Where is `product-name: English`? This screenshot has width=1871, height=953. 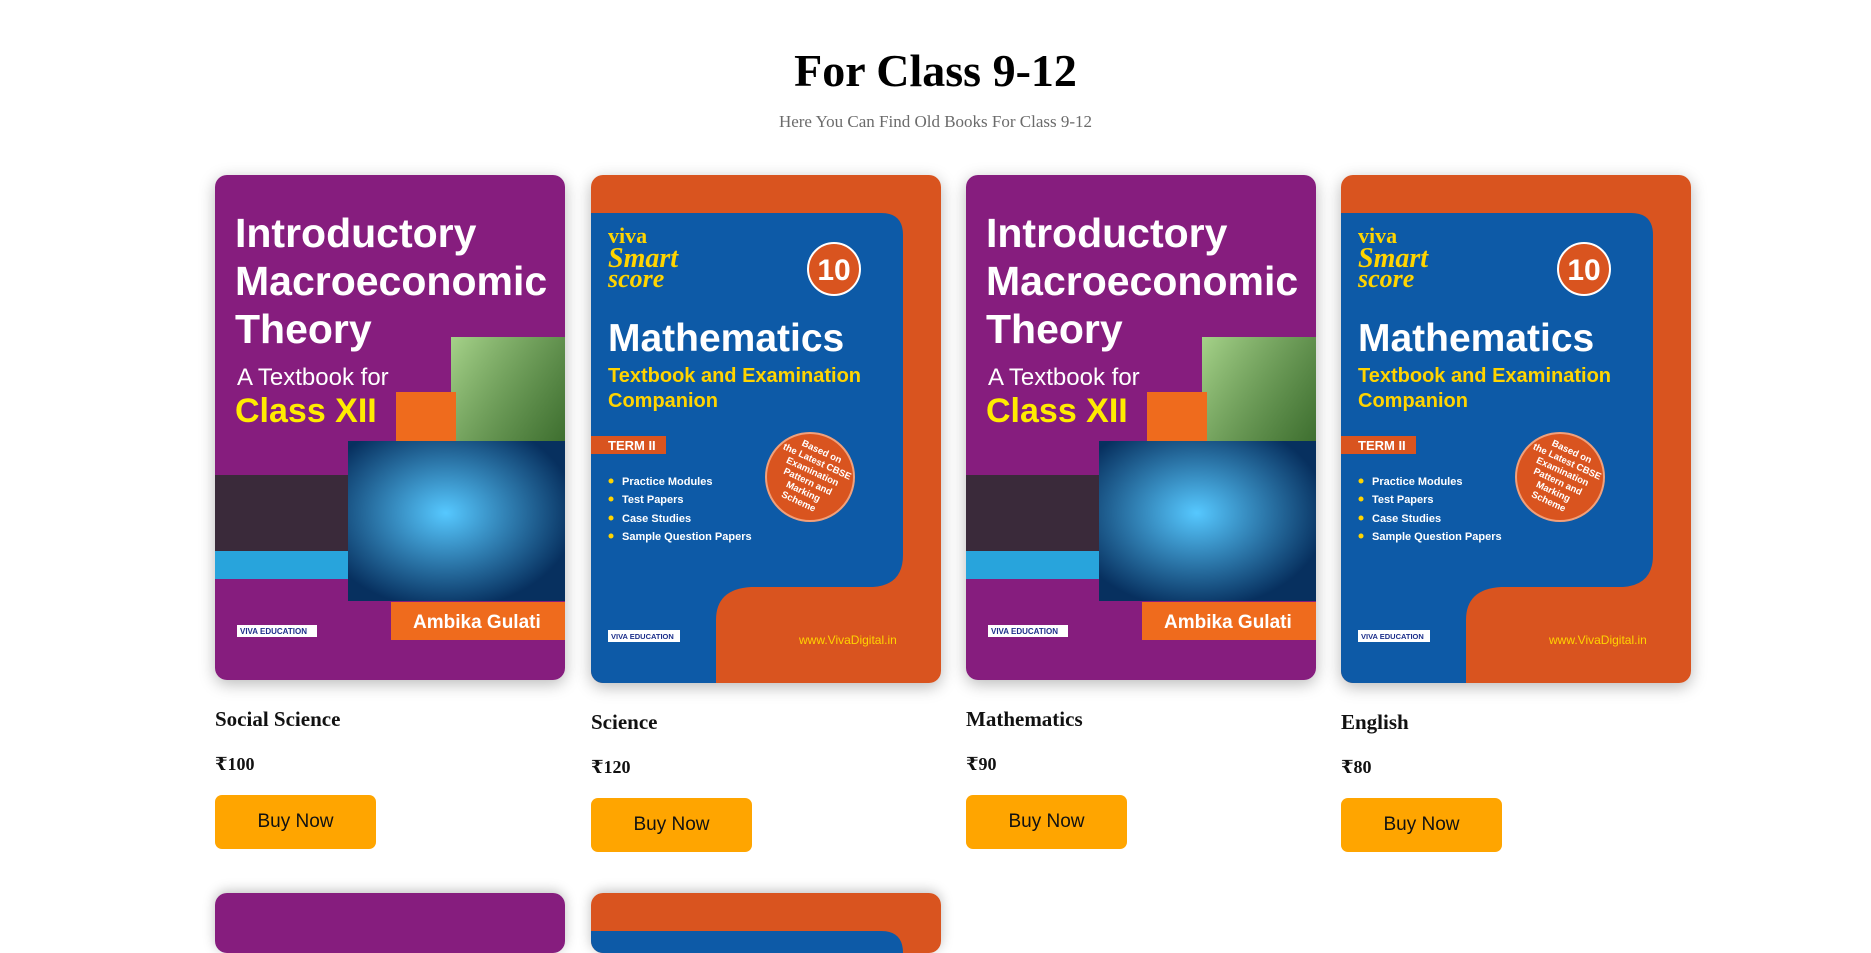
product-name: English is located at coordinates (1375, 722).